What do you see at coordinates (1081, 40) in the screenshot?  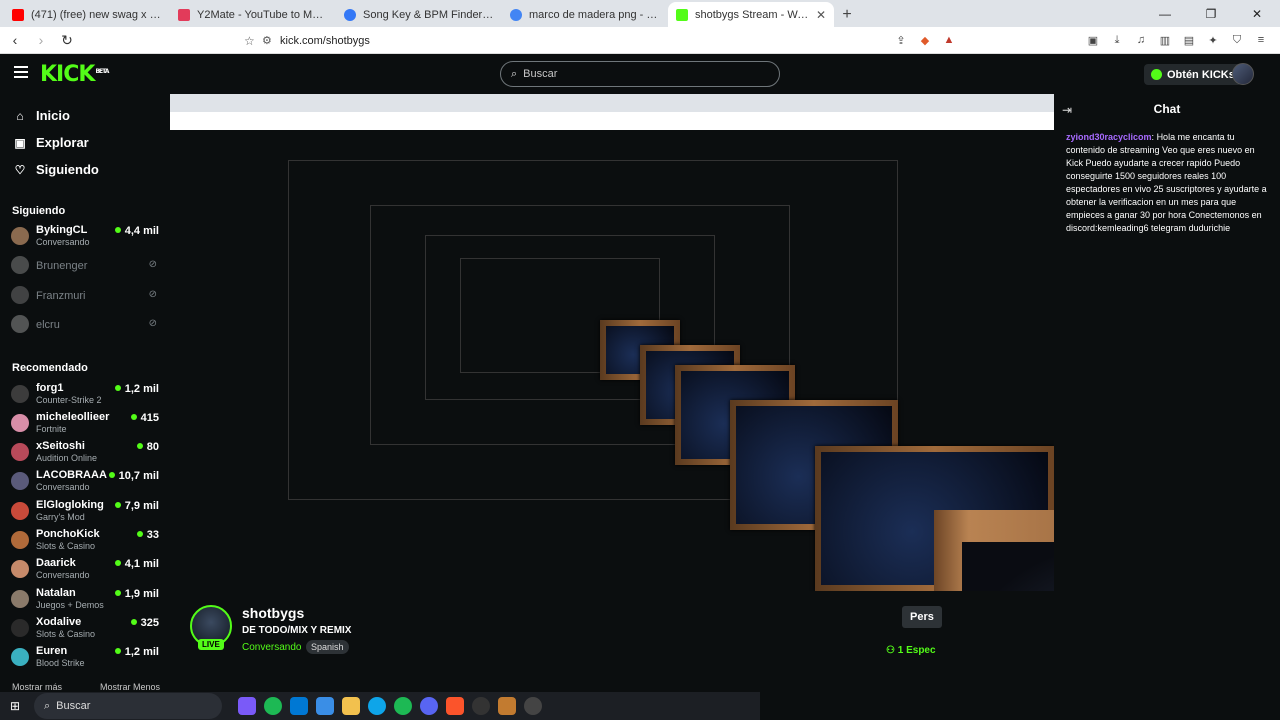 I see `browser-toolbar: ⇪ ◆ ▲ ▣ ⤓ ♫ ▥ ▤ ✦ ⛉ ≡` at bounding box center [1081, 40].